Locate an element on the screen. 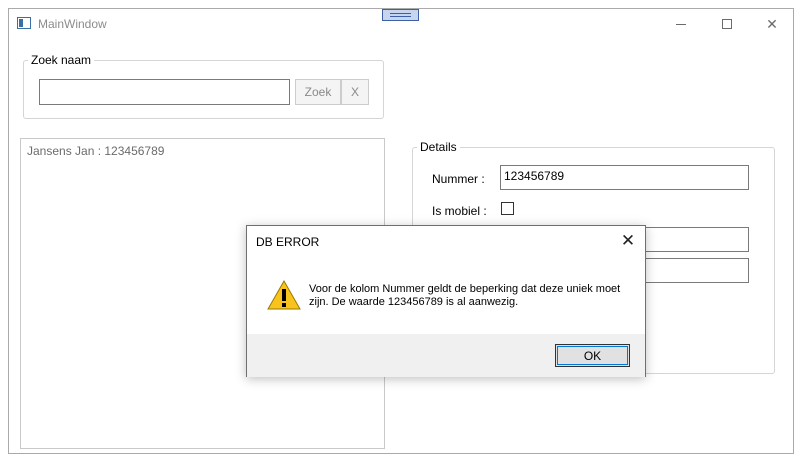 This screenshot has width=803, height=463. resize-grip-icon is located at coordinates (400, 15).